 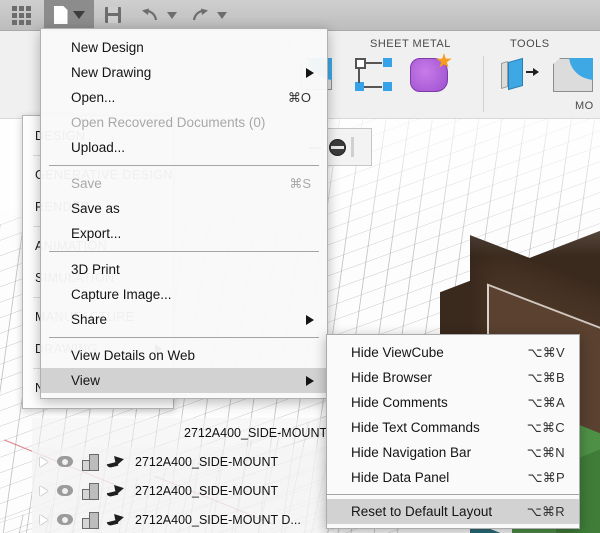 I want to click on menu-item-hide-data-panel: Hide Data Panel ⌥⌘P, so click(x=453, y=477).